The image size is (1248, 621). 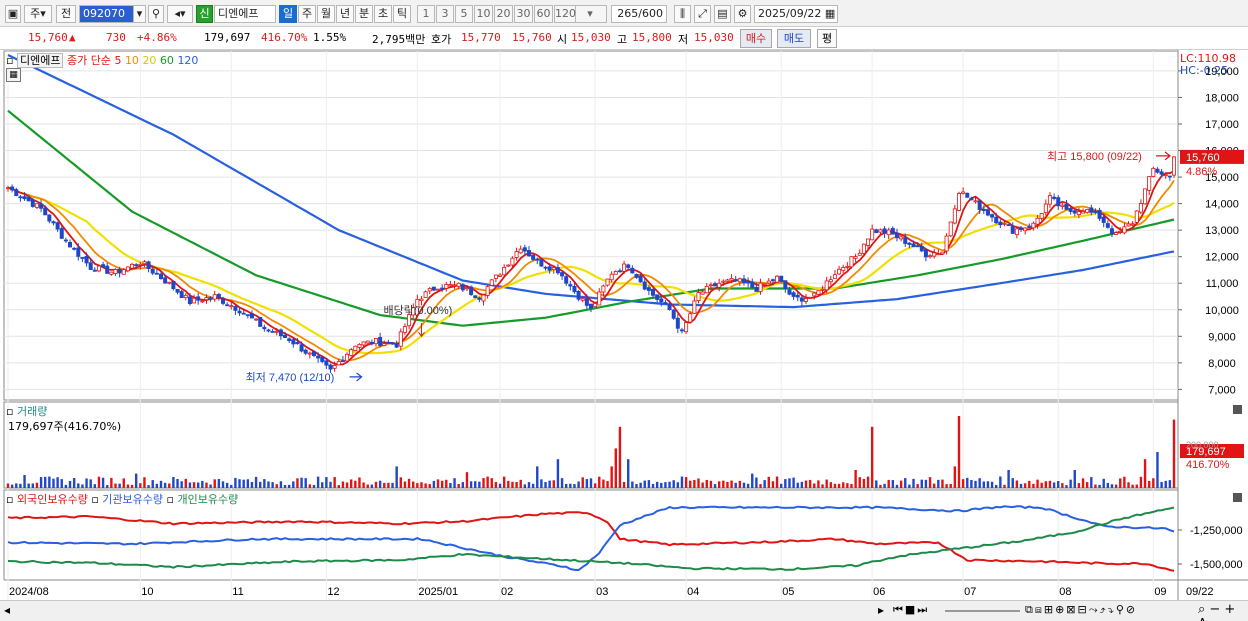 I want to click on interval-dropdown: ▾, so click(x=590, y=14).